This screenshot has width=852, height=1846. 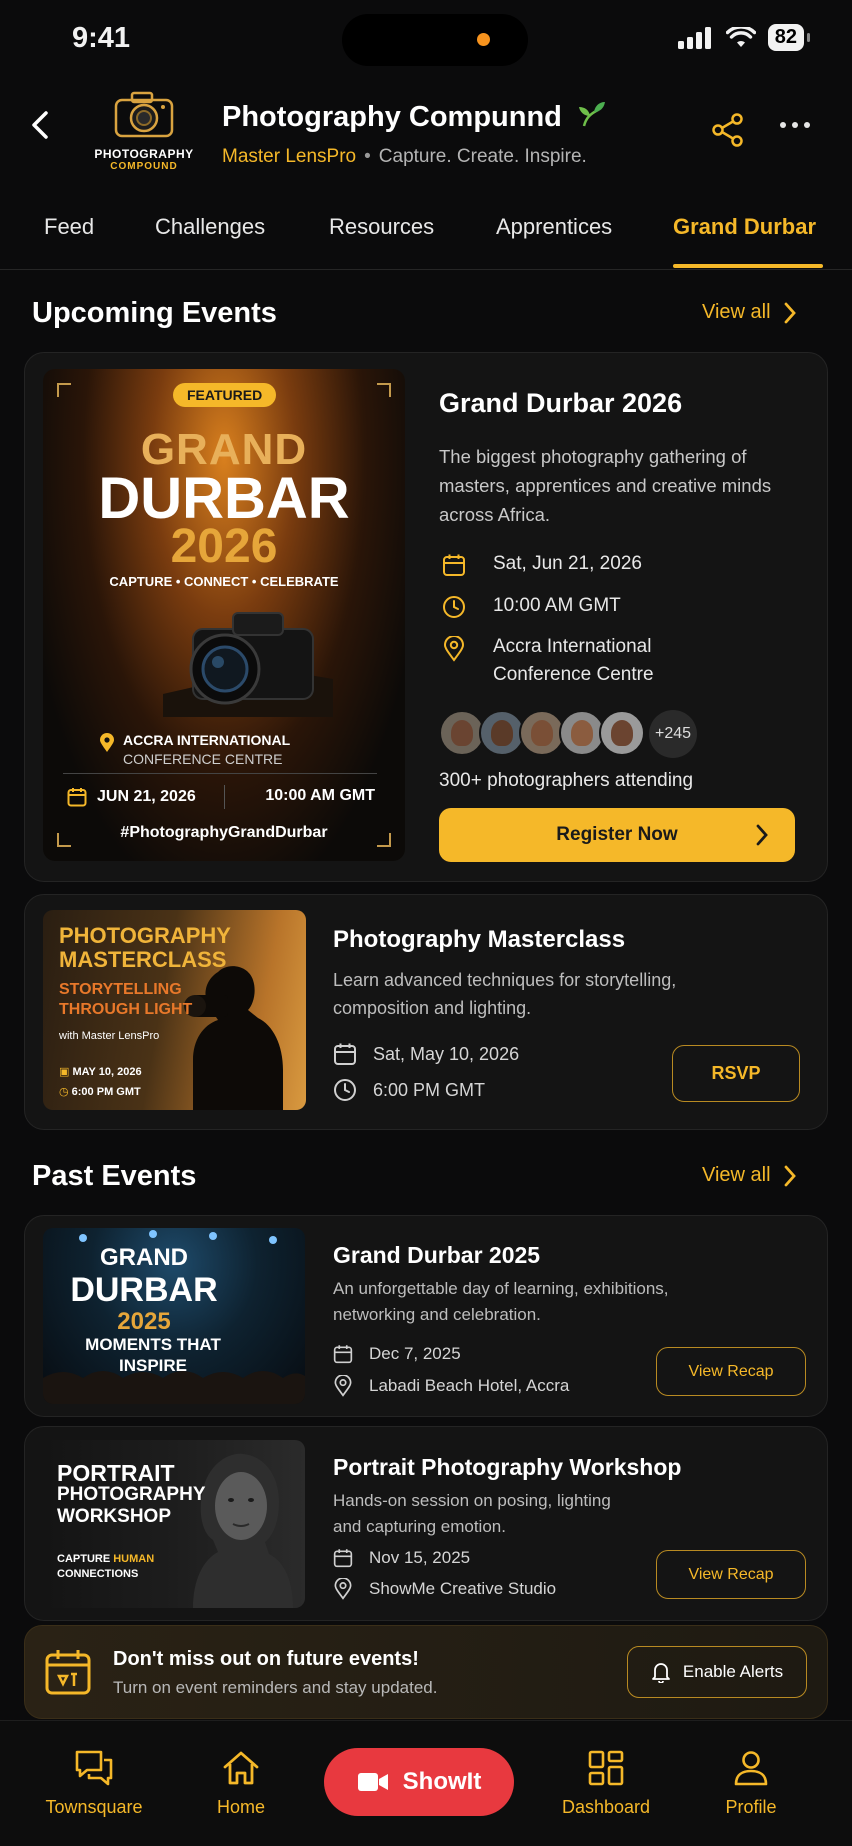 I want to click on masterclass-date: Sat, May 10, 2026, so click(x=426, y=1054).